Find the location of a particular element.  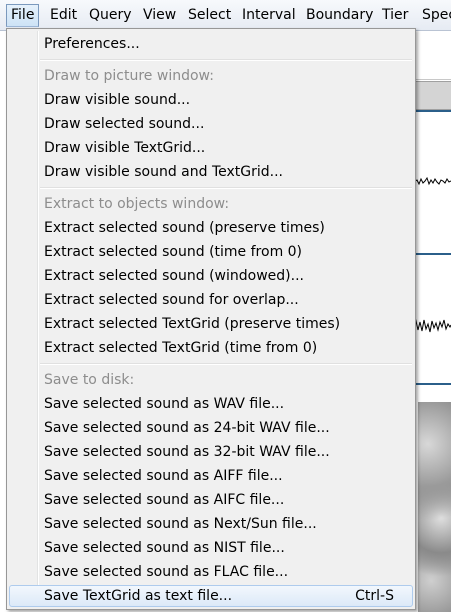

channel-divider-line is located at coordinates (432, 254).